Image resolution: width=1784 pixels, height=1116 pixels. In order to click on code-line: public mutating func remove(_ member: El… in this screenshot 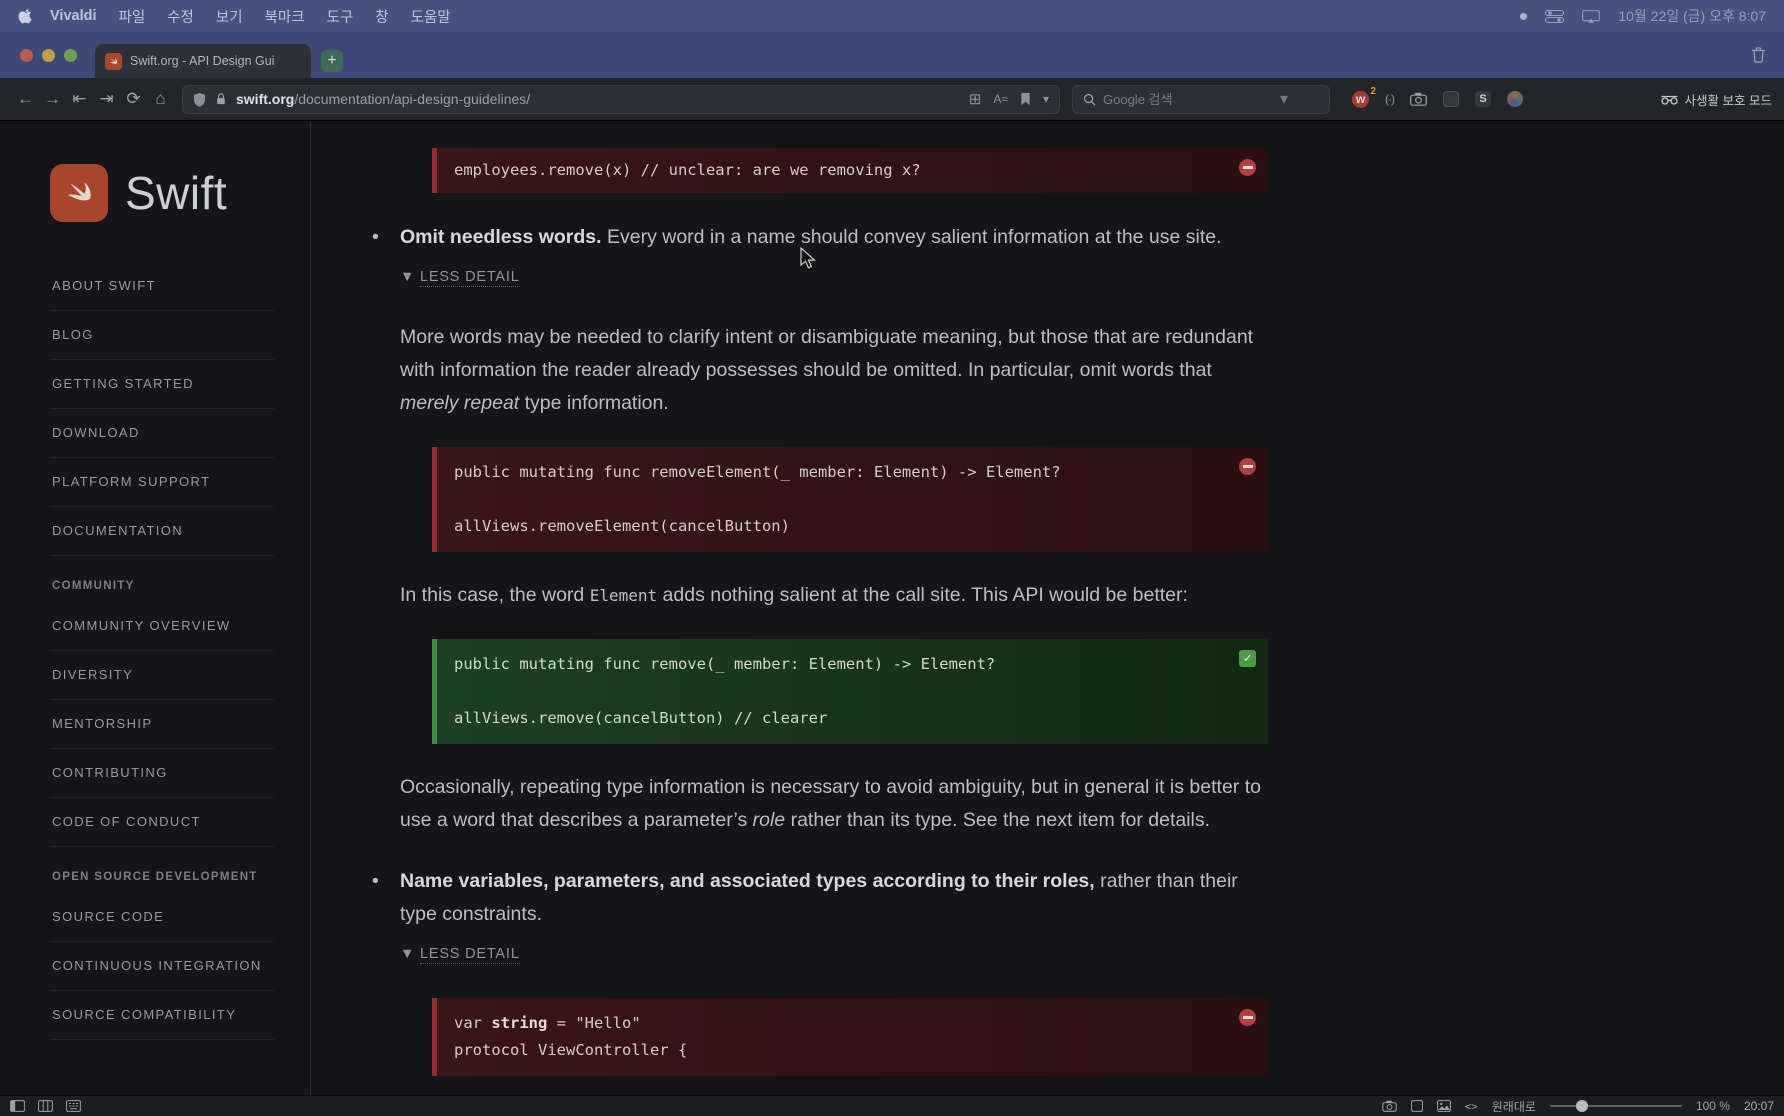, I will do `click(725, 664)`.